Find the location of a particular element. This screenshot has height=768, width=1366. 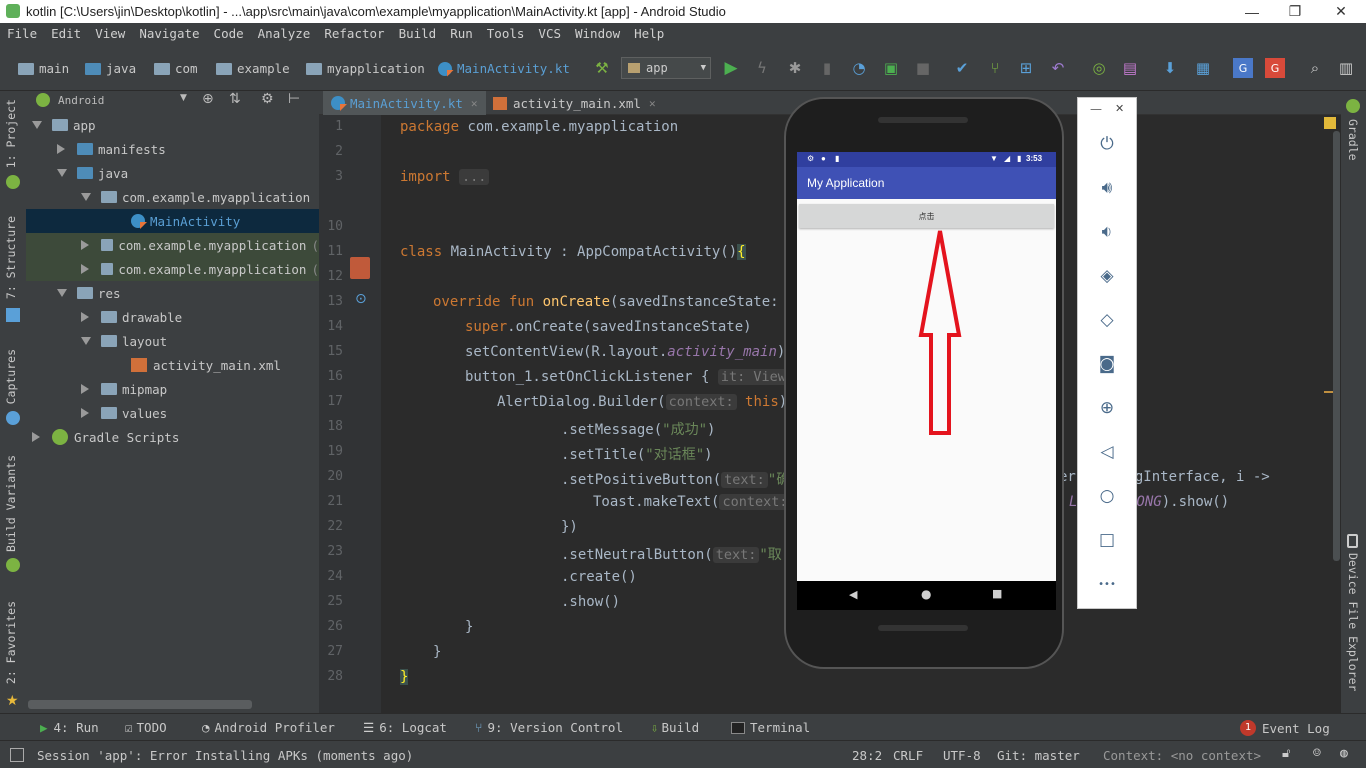

tree-item-activity-main: activity_main.xml is located at coordinates (172, 365).